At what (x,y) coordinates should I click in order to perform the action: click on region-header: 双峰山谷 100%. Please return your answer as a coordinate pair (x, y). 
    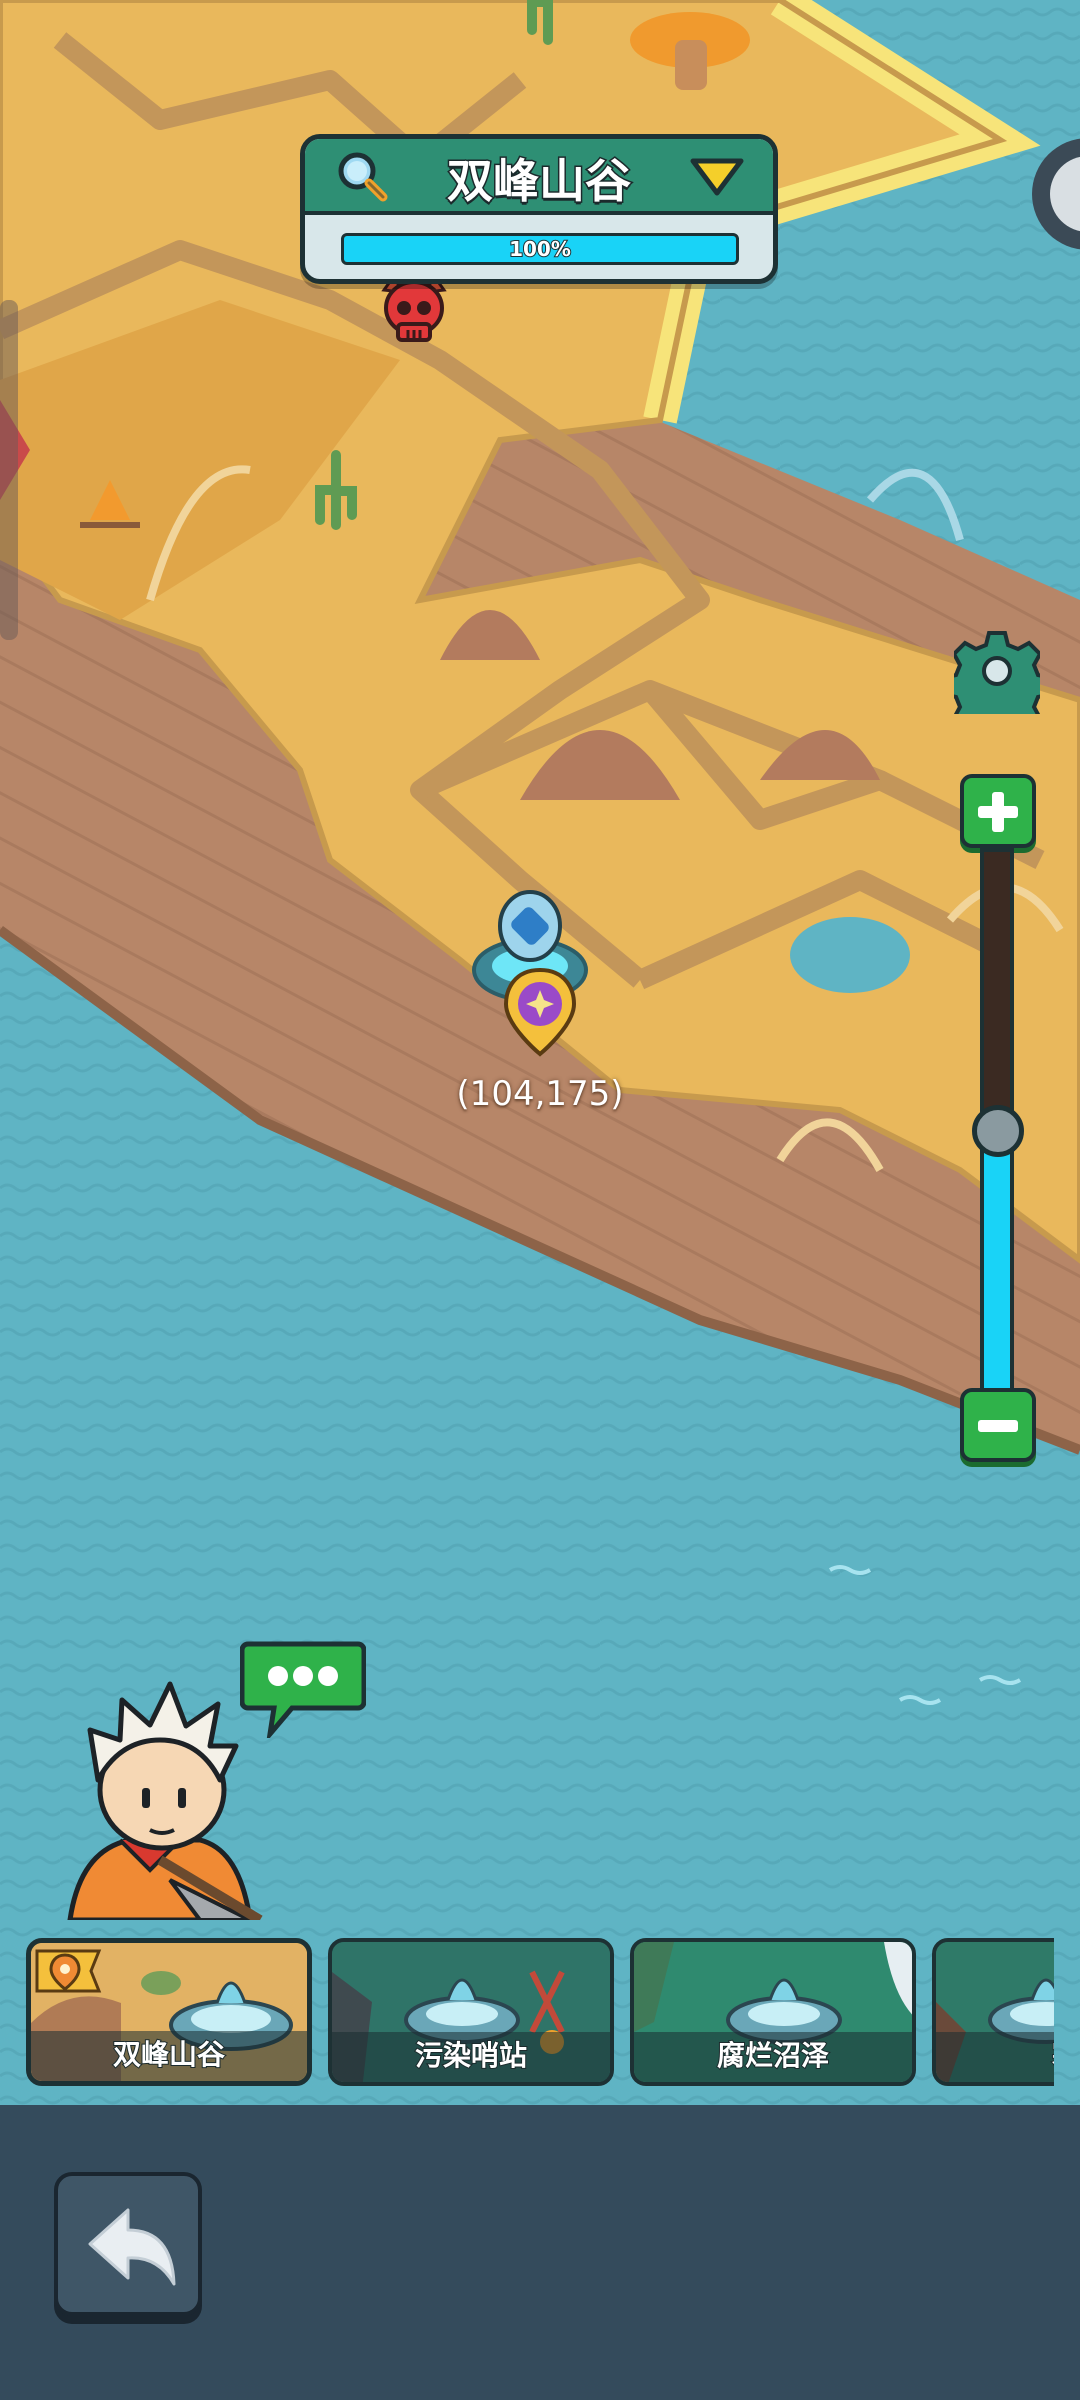
    Looking at the image, I should click on (539, 209).